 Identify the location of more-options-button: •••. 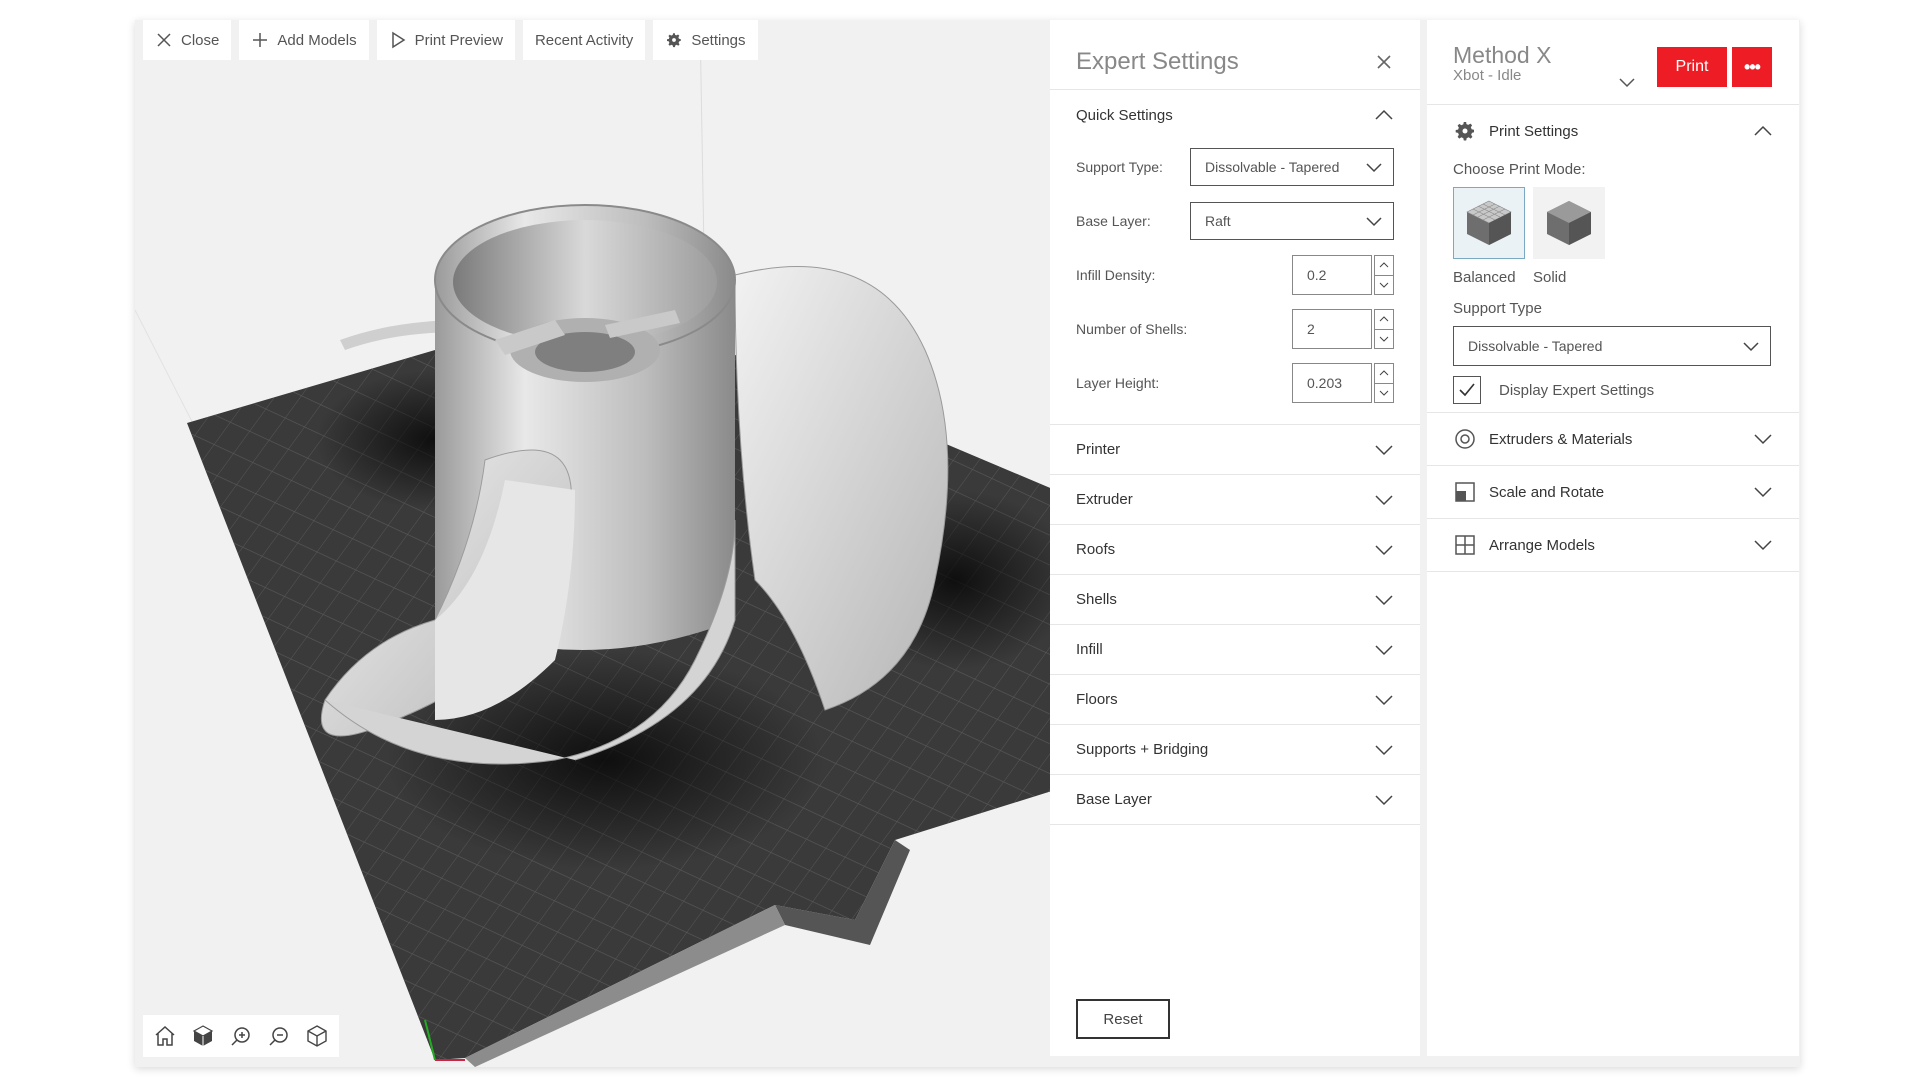
(1752, 67).